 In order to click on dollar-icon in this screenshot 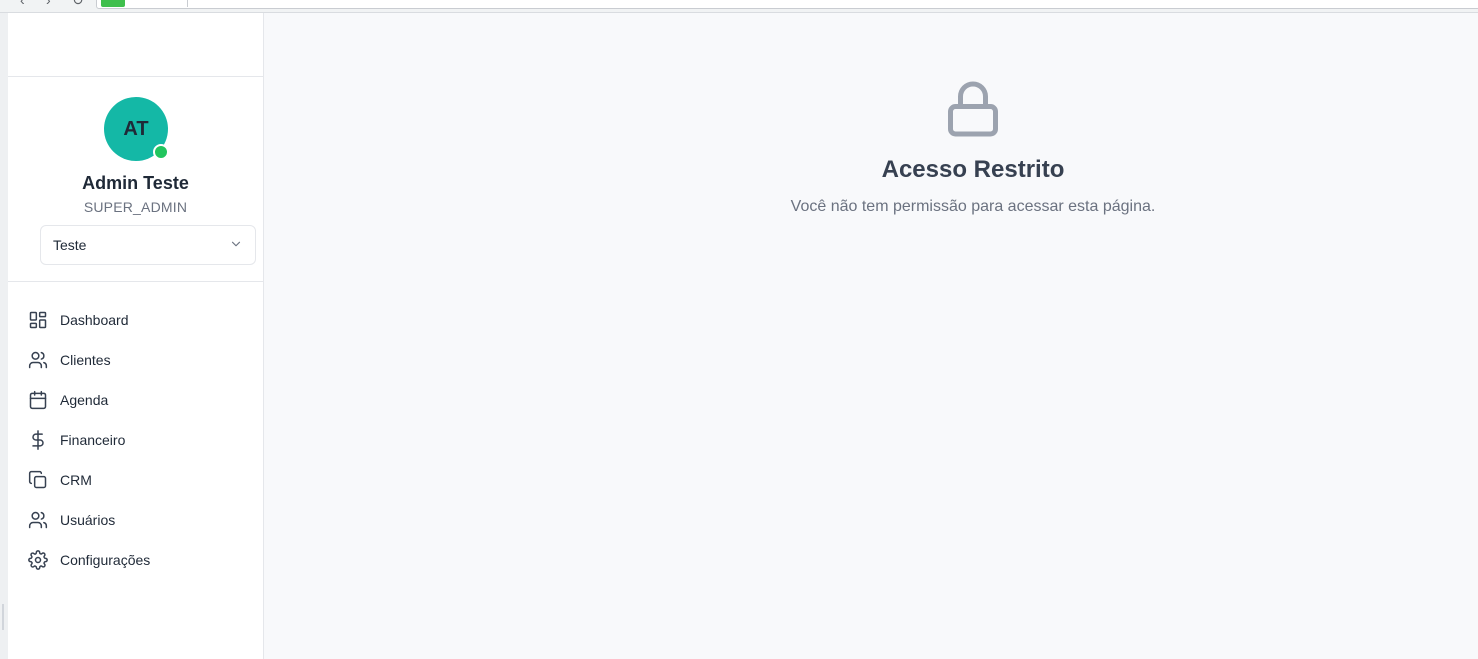, I will do `click(38, 440)`.